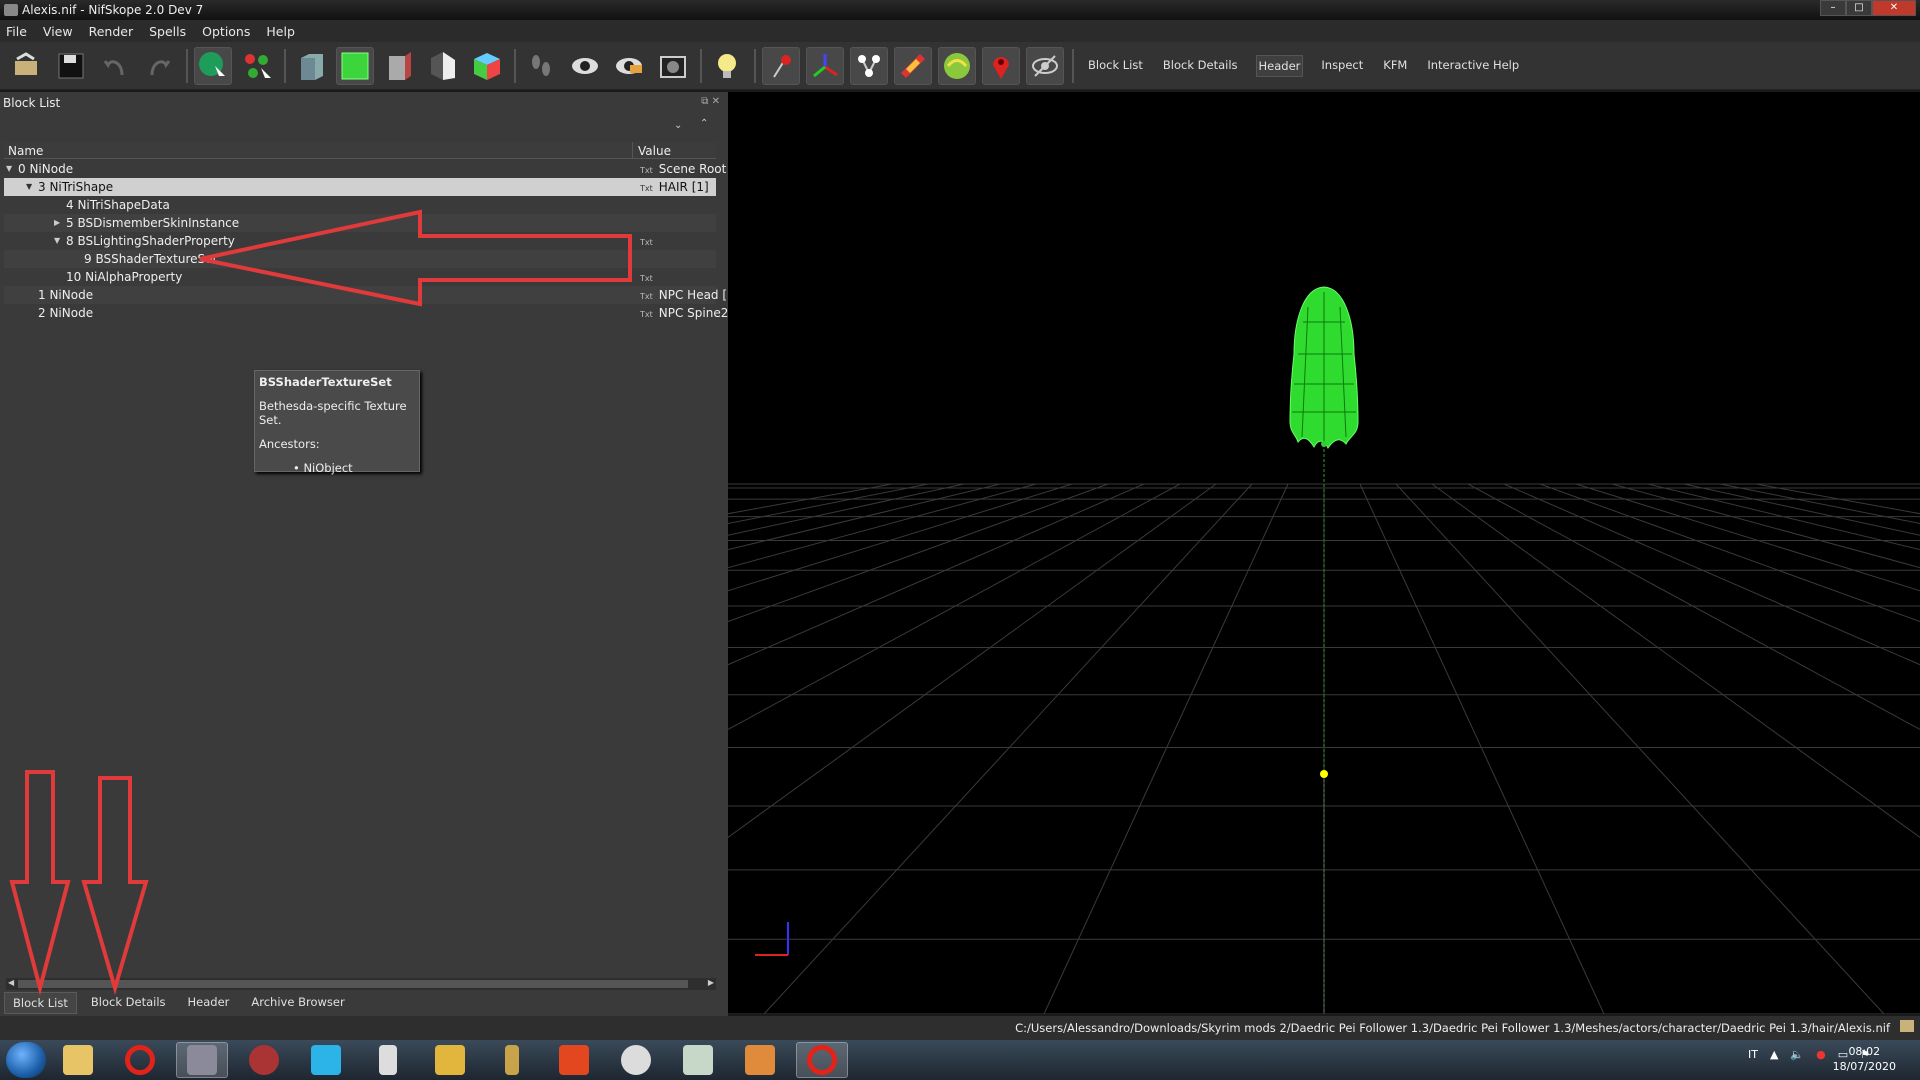 The image size is (1920, 1080). I want to click on toolbar-tab-kfm: KFM, so click(1395, 66).